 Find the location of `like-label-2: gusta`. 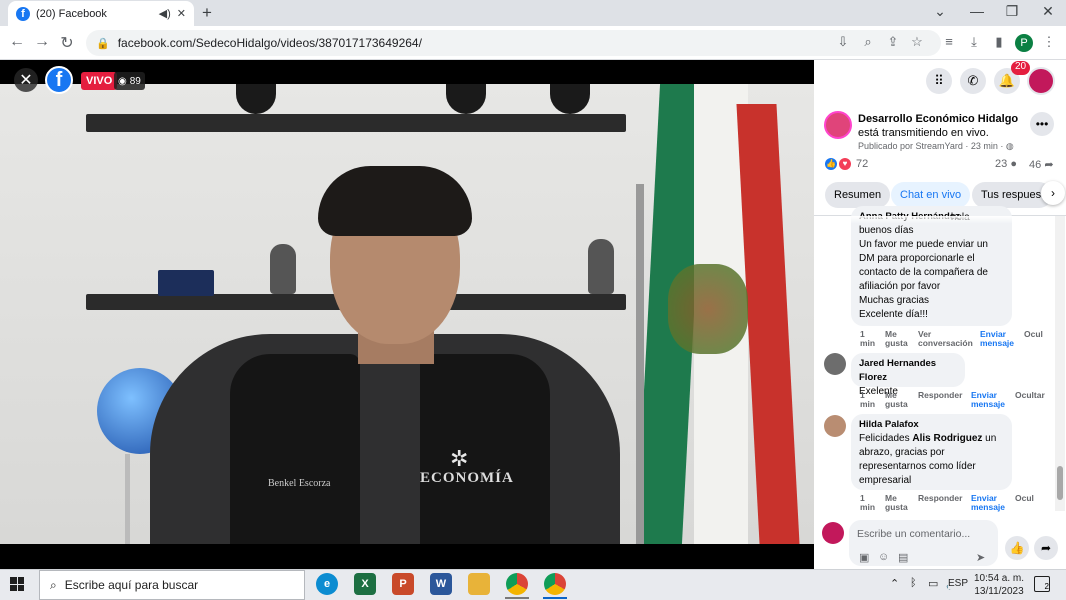

like-label-2: gusta is located at coordinates (896, 404).